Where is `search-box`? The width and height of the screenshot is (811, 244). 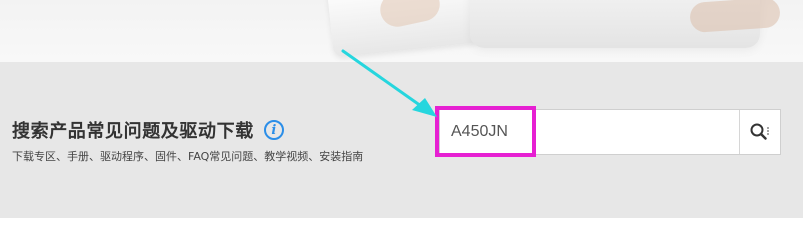
search-box is located at coordinates (610, 132).